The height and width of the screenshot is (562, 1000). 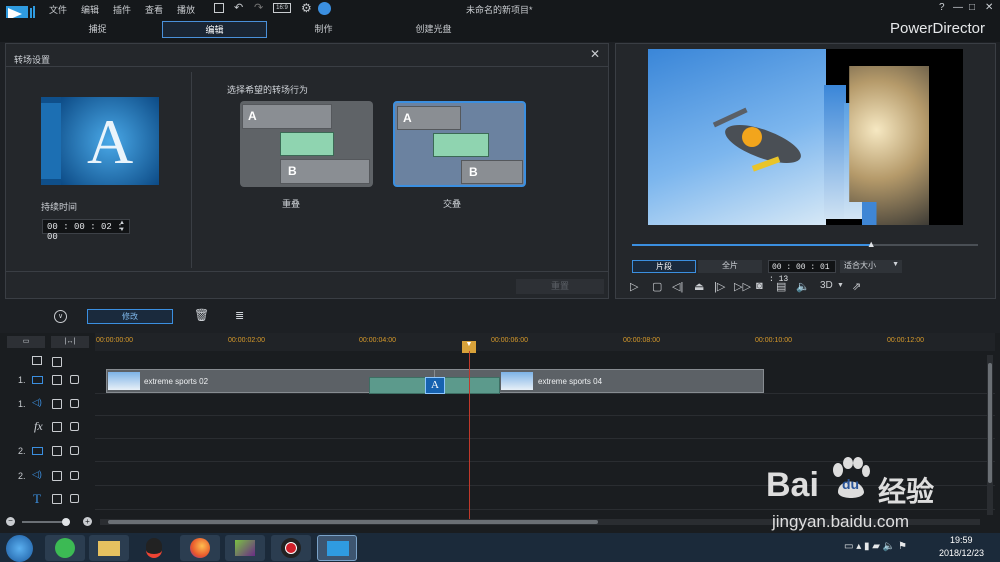 What do you see at coordinates (130, 316) in the screenshot?
I see `modify-button: 修改` at bounding box center [130, 316].